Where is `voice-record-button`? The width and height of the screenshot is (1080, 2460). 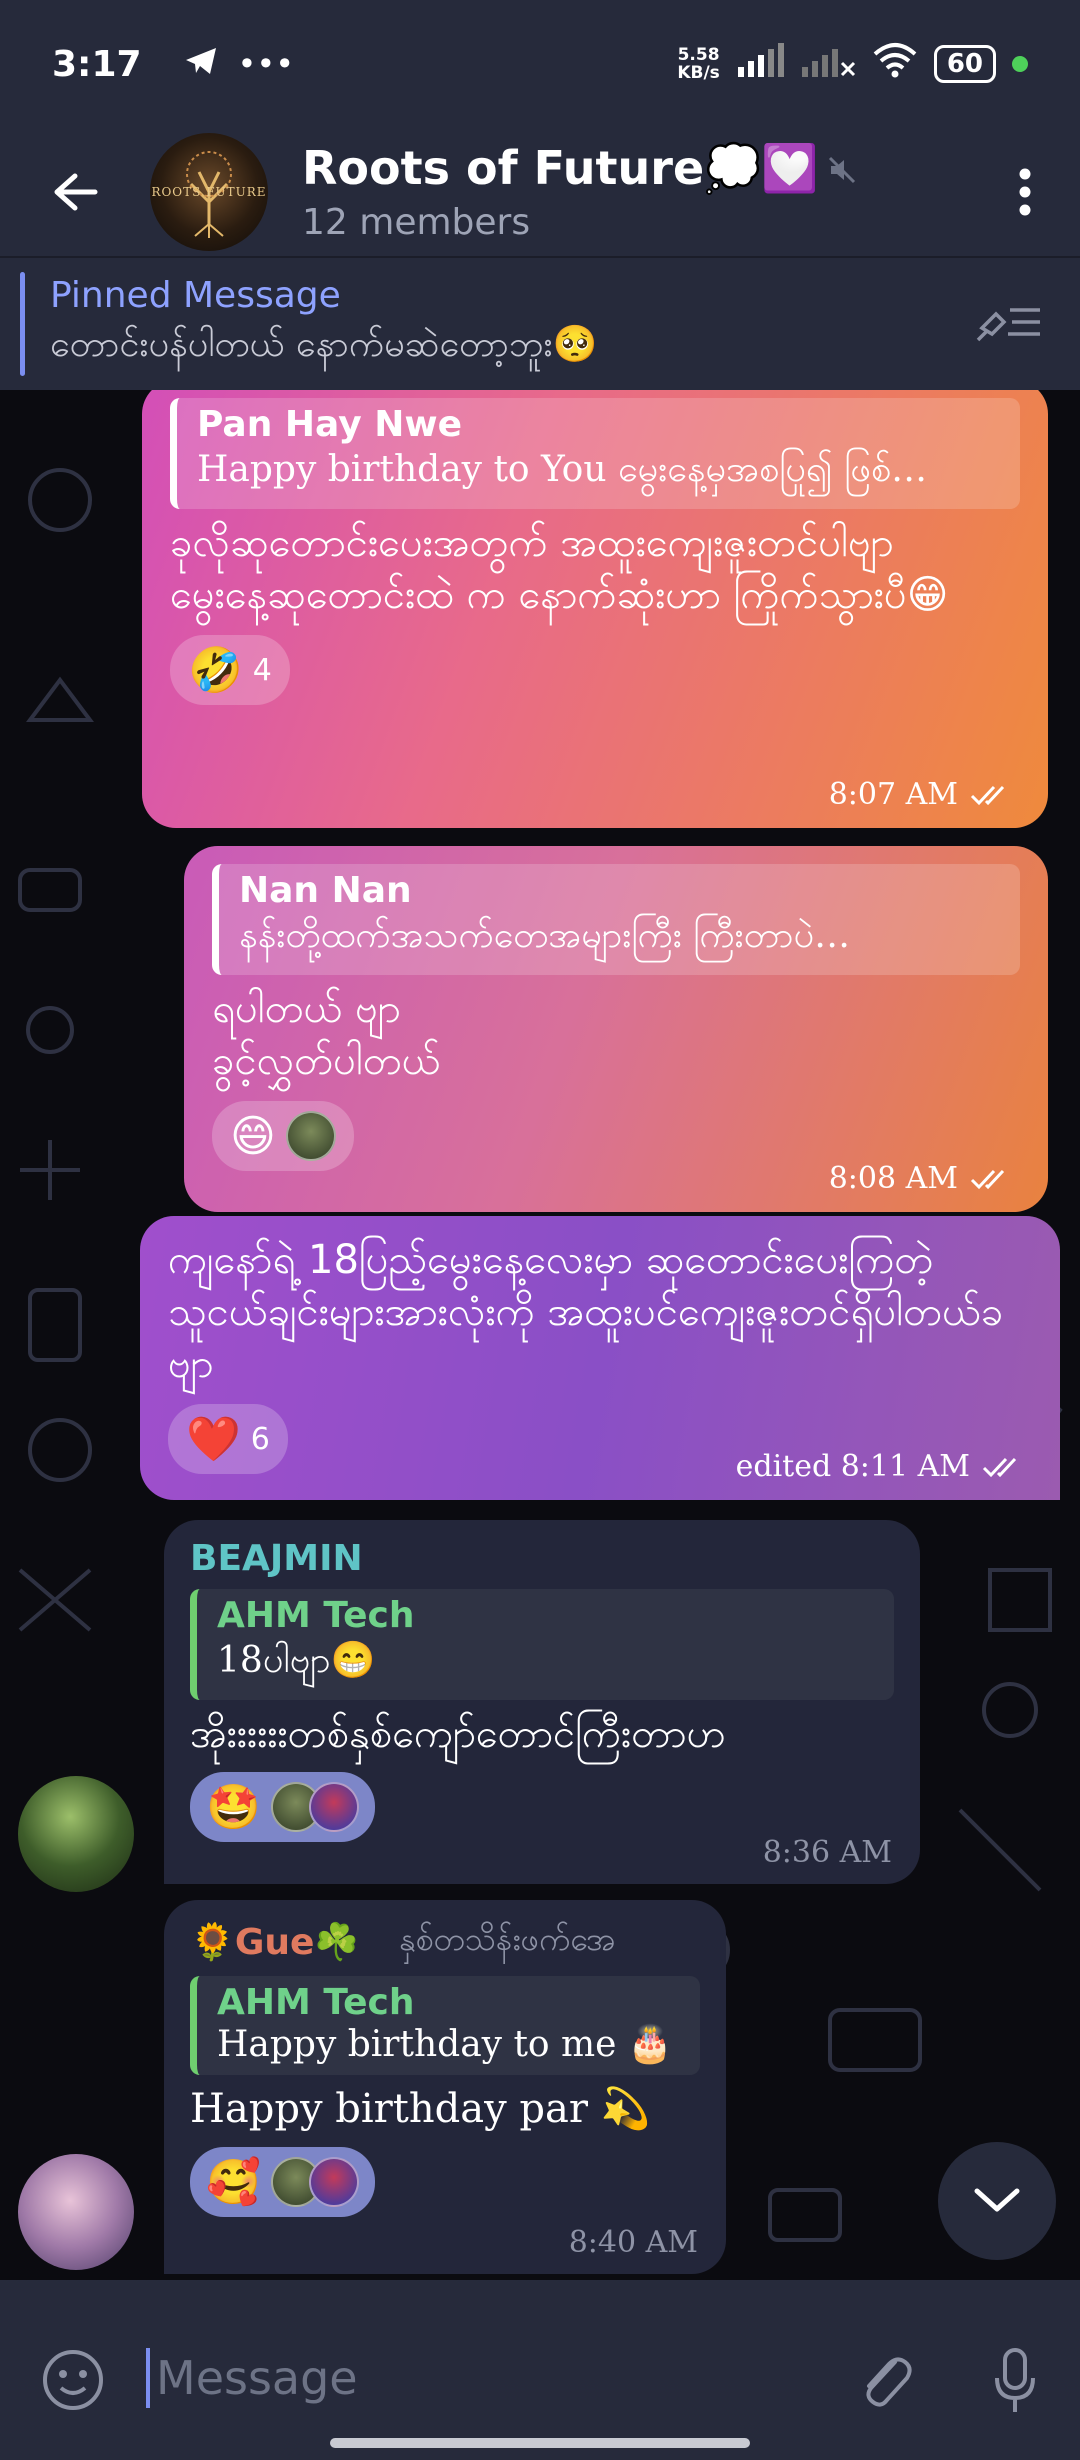 voice-record-button is located at coordinates (1015, 2381).